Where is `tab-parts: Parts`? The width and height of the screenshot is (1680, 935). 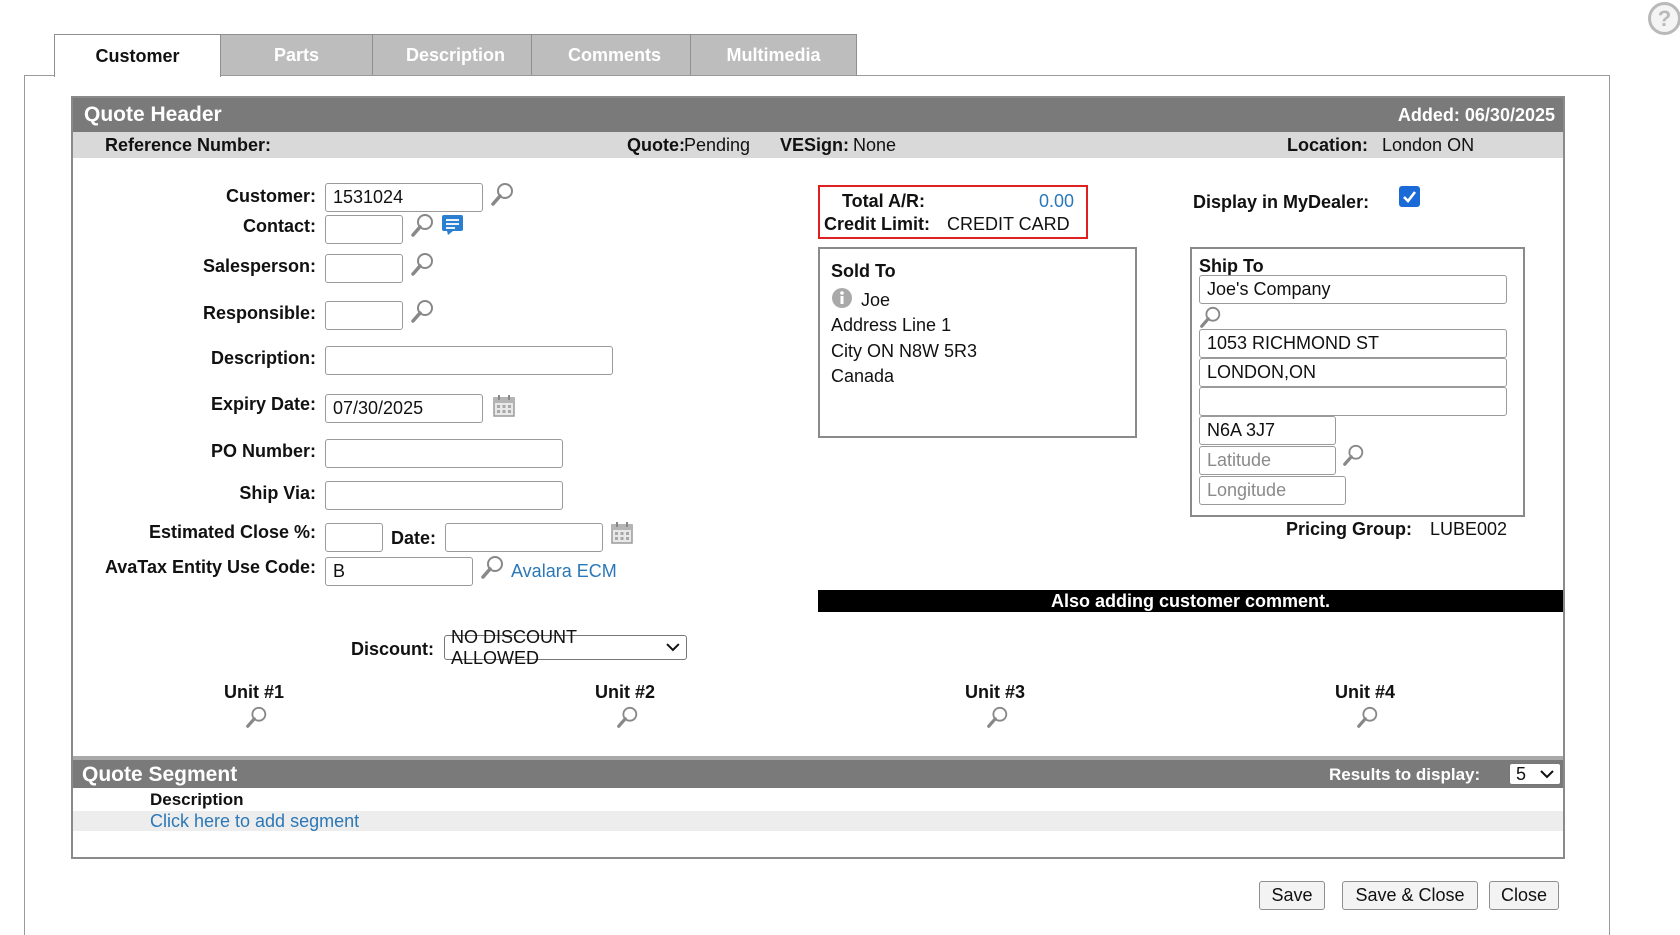 tab-parts: Parts is located at coordinates (296, 55).